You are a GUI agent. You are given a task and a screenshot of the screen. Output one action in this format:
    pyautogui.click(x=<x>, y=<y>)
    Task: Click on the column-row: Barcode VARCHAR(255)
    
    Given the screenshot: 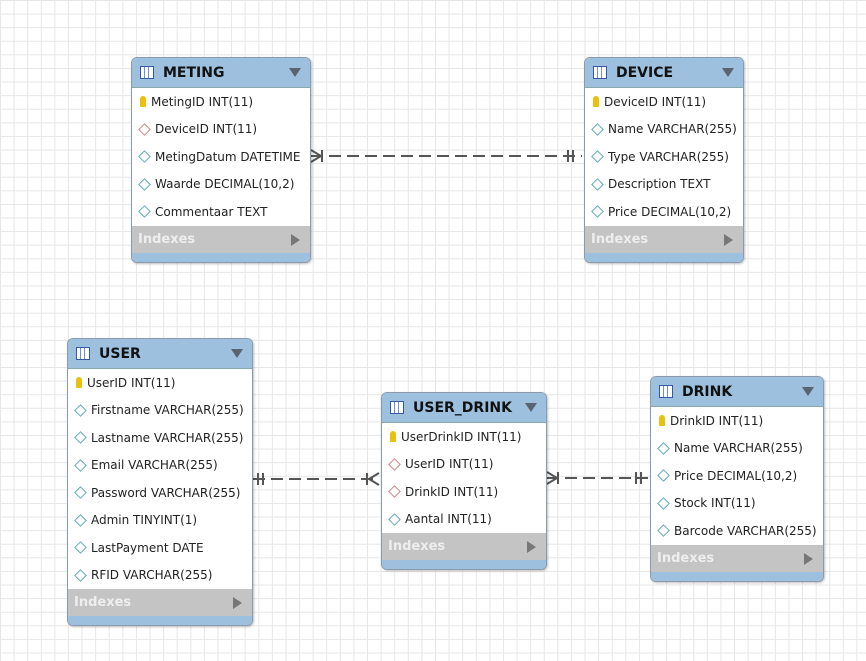 What is the action you would take?
    pyautogui.click(x=737, y=531)
    